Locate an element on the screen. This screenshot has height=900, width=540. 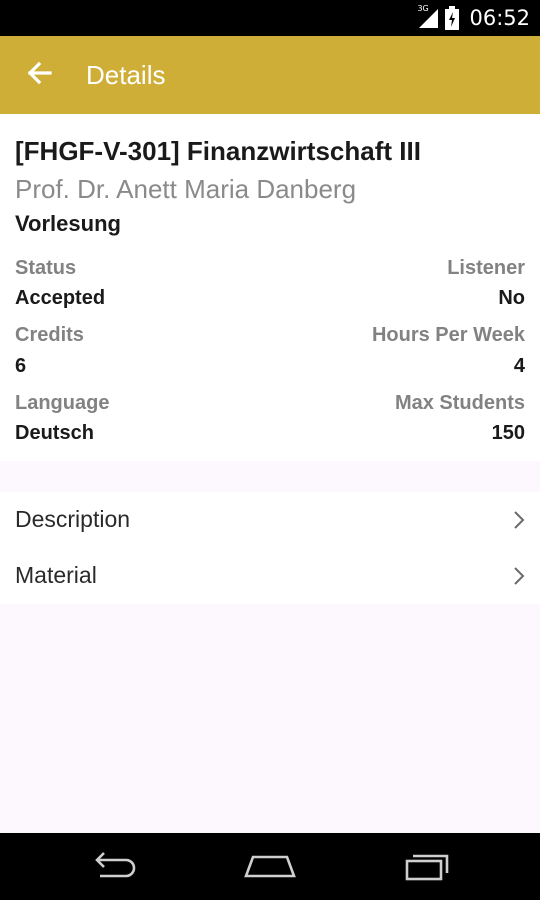
status-label: Status is located at coordinates (46, 268).